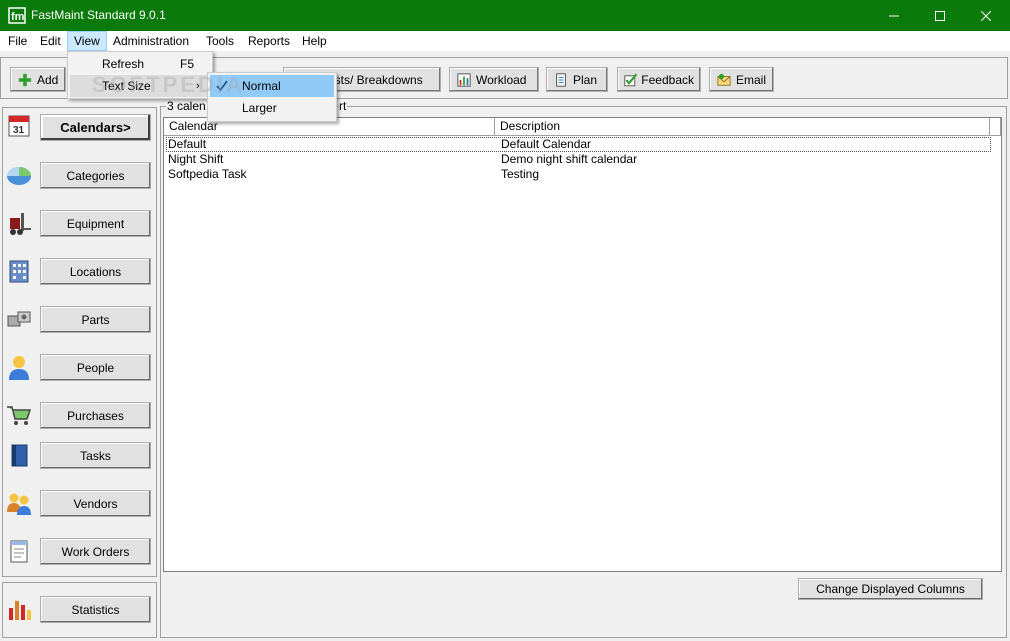 The height and width of the screenshot is (641, 1010). I want to click on book-icon, so click(19, 455).